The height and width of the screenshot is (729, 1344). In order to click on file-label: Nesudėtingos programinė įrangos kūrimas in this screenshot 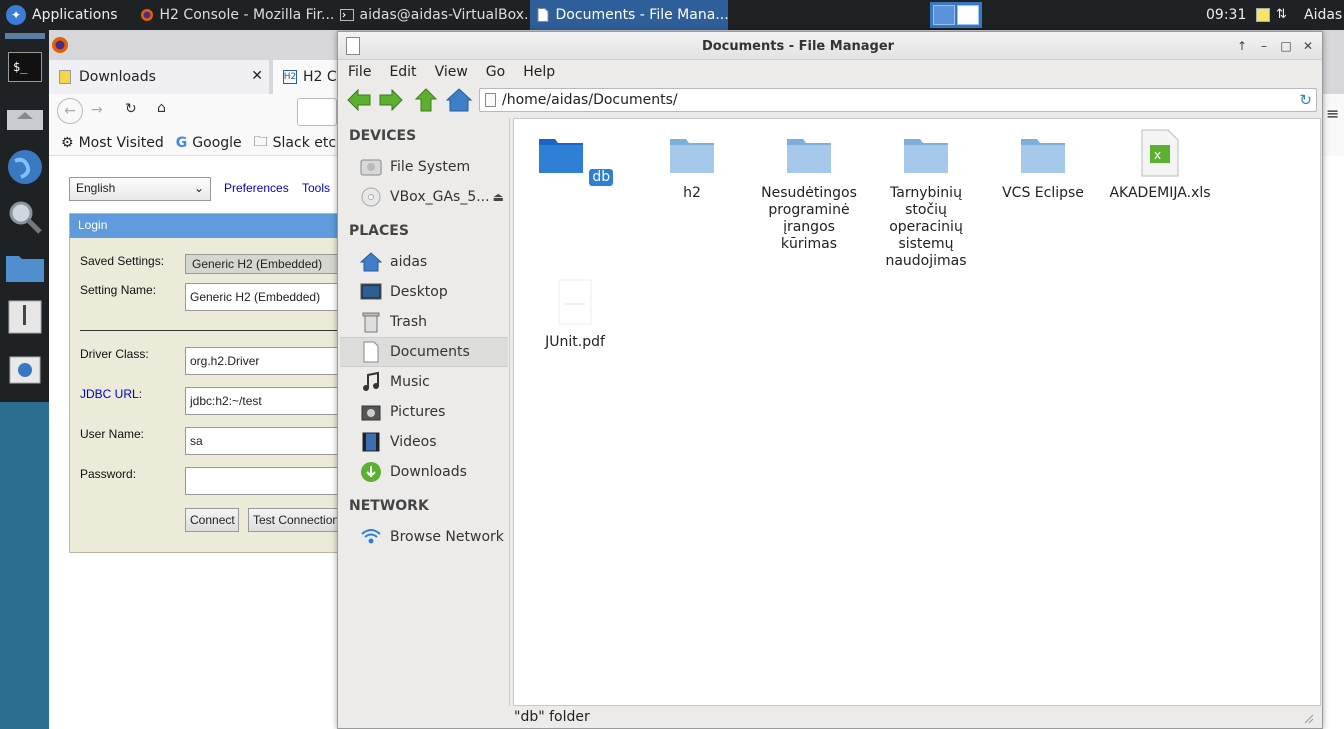, I will do `click(809, 218)`.